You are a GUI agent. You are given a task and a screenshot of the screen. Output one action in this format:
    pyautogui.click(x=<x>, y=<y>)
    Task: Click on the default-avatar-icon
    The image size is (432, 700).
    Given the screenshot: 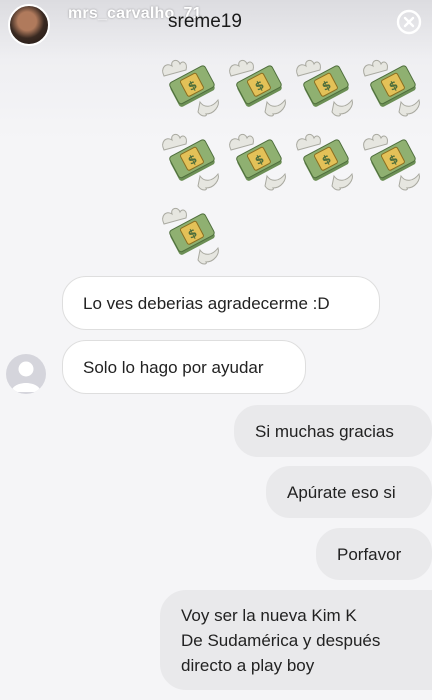 What is the action you would take?
    pyautogui.click(x=26, y=376)
    